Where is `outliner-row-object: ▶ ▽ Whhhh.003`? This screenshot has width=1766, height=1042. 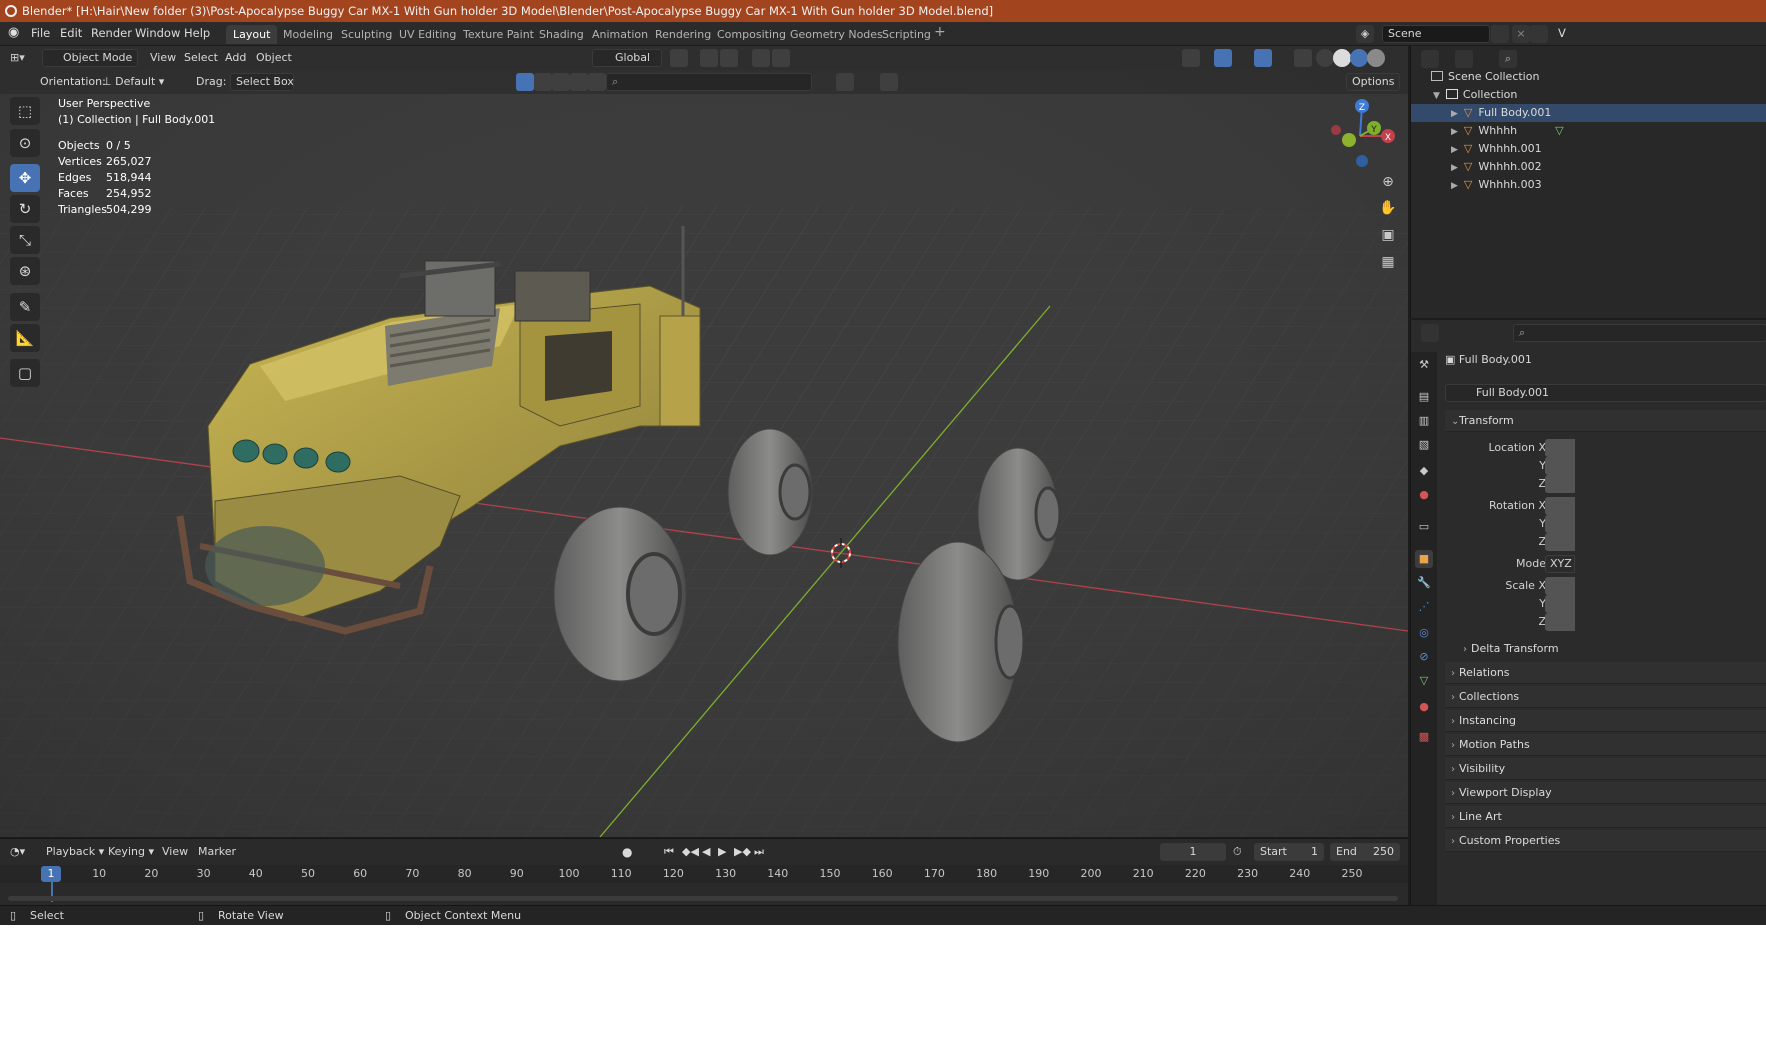
outliner-row-object: ▶ ▽ Whhhh.003 is located at coordinates (1588, 185).